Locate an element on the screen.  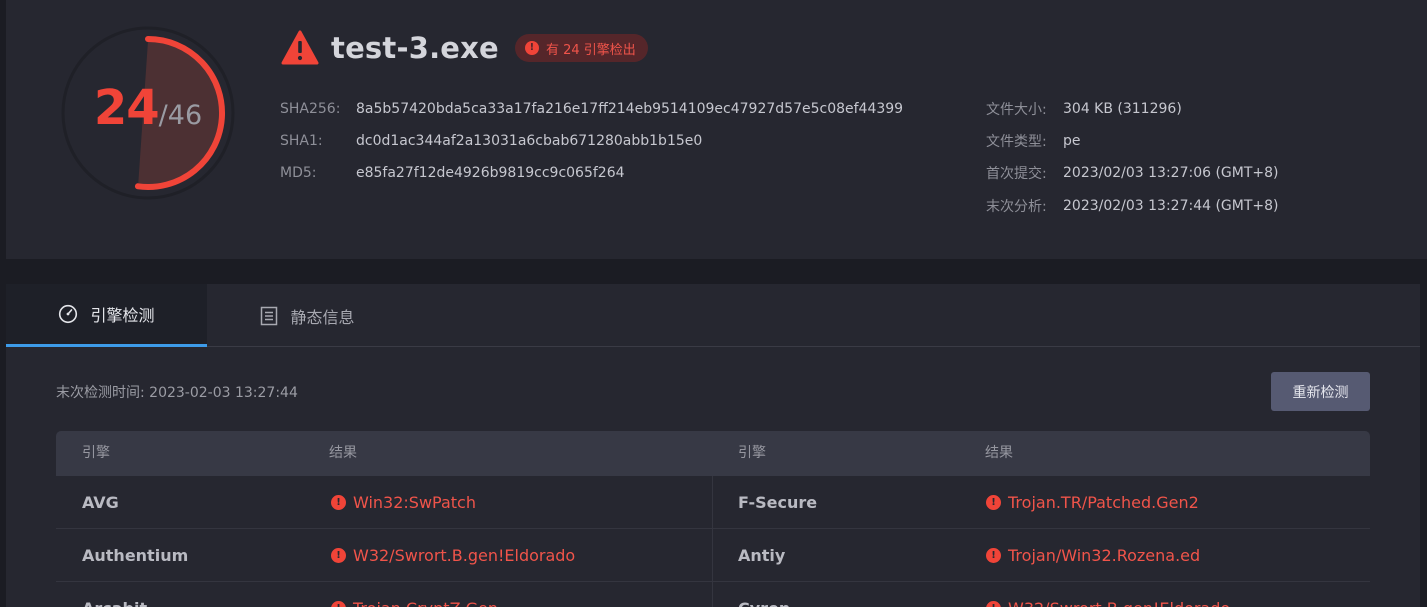
md5-label: MD5: is located at coordinates (298, 173).